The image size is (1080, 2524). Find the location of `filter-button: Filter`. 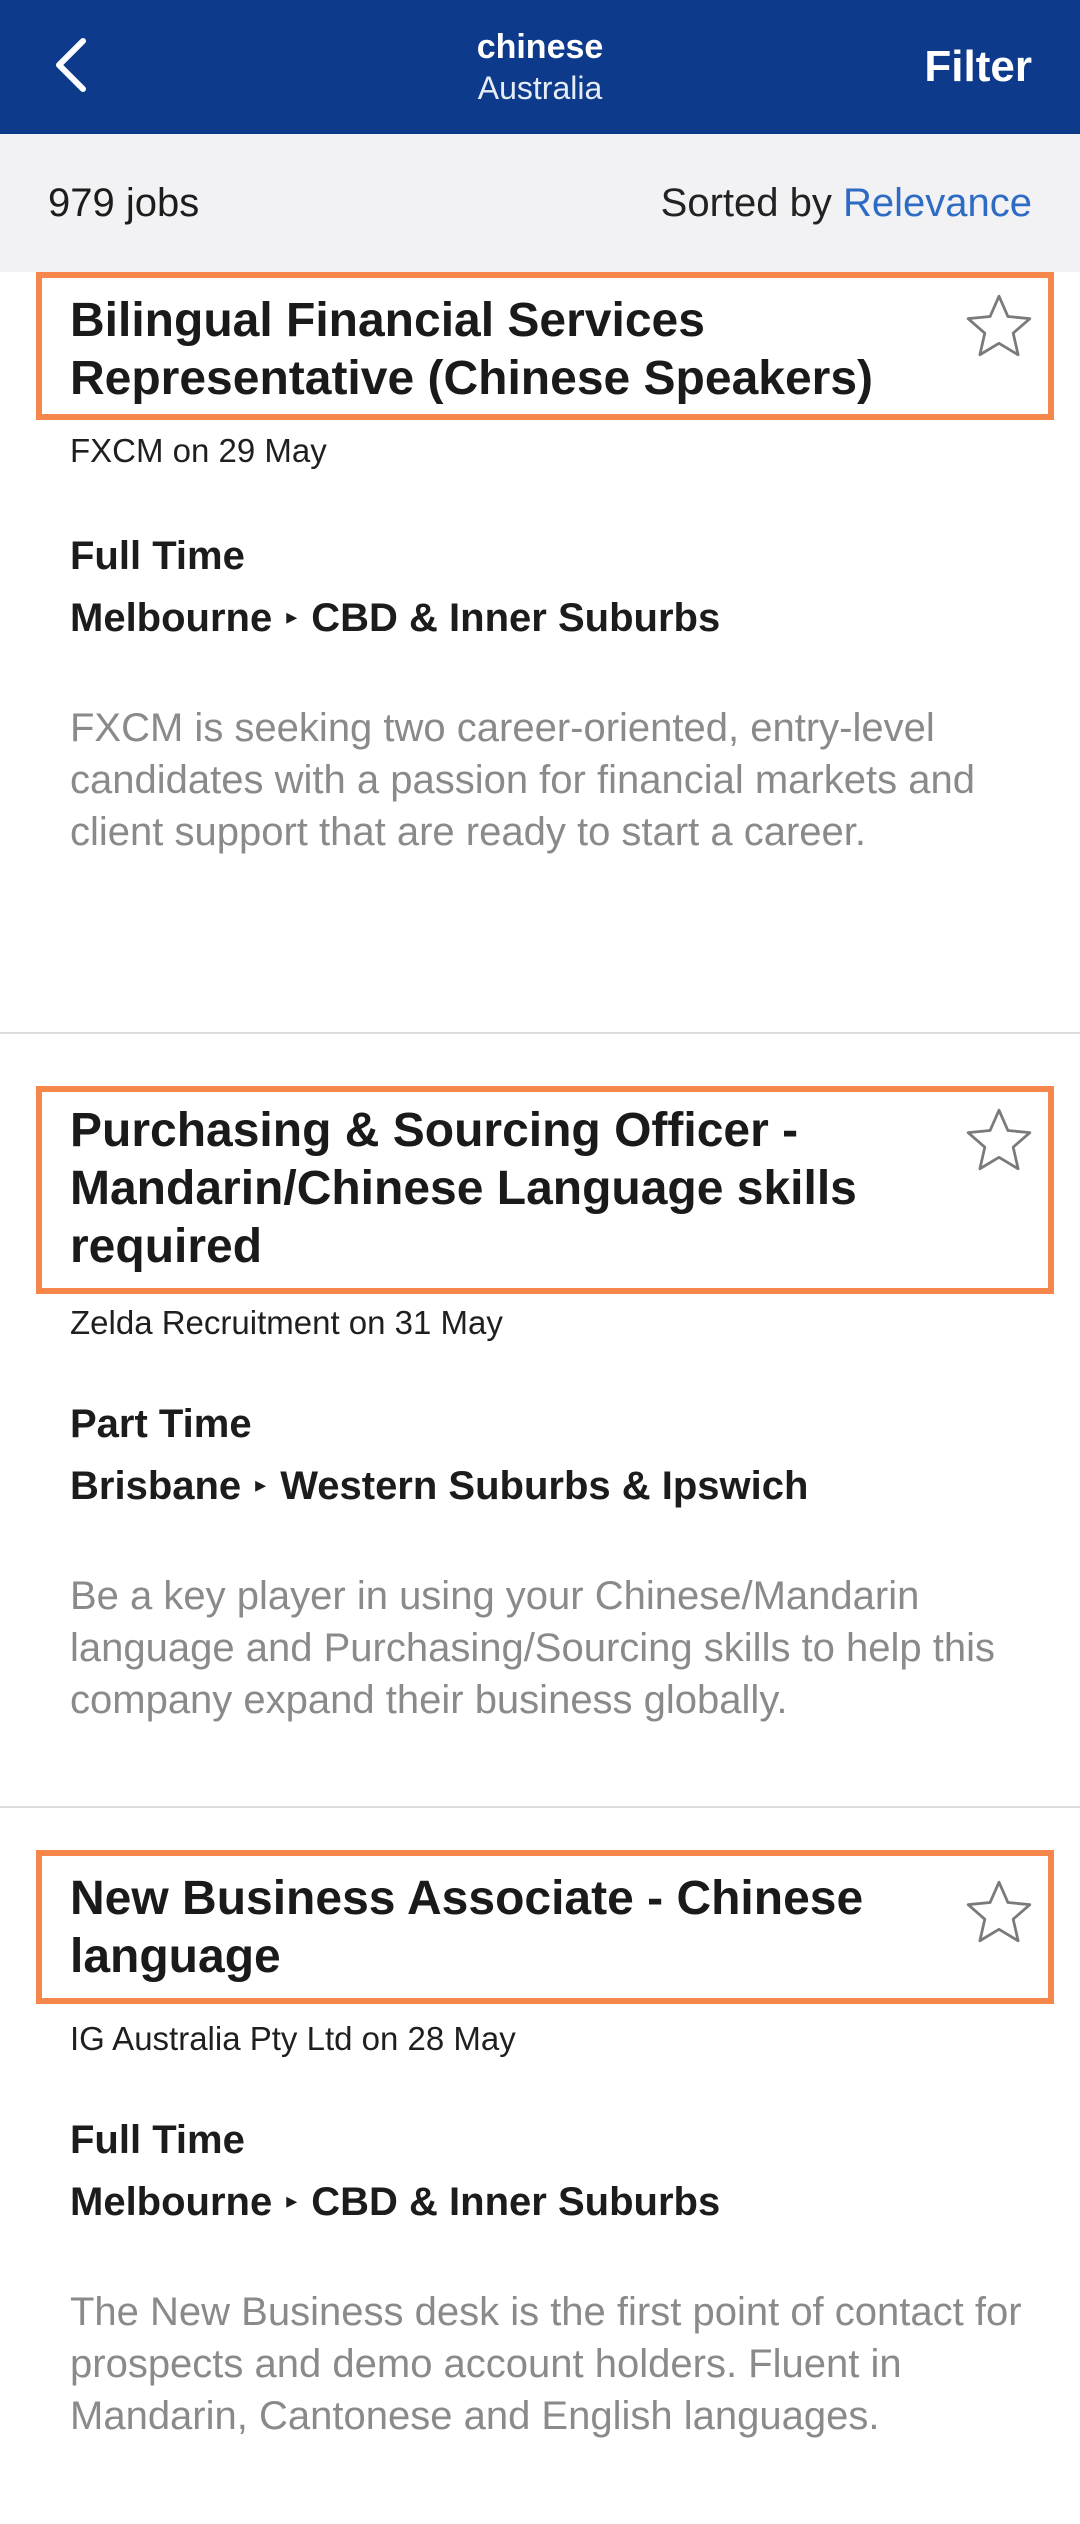

filter-button: Filter is located at coordinates (978, 67).